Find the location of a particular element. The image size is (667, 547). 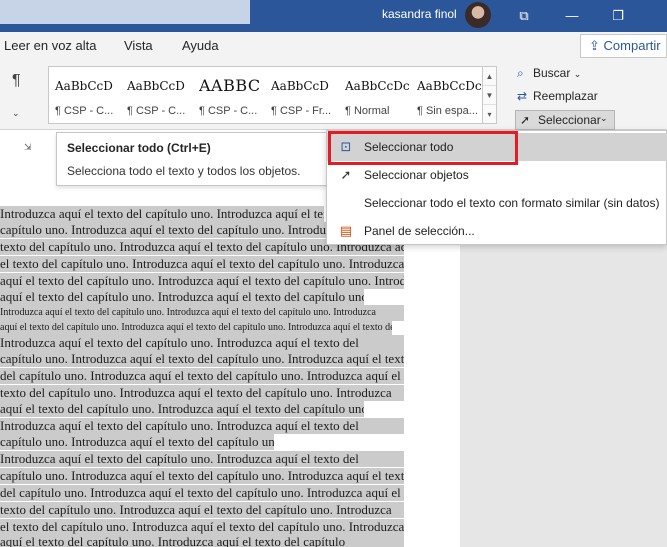

seleccionar-button: ➚ Seleccionar ⌄ is located at coordinates (565, 120).